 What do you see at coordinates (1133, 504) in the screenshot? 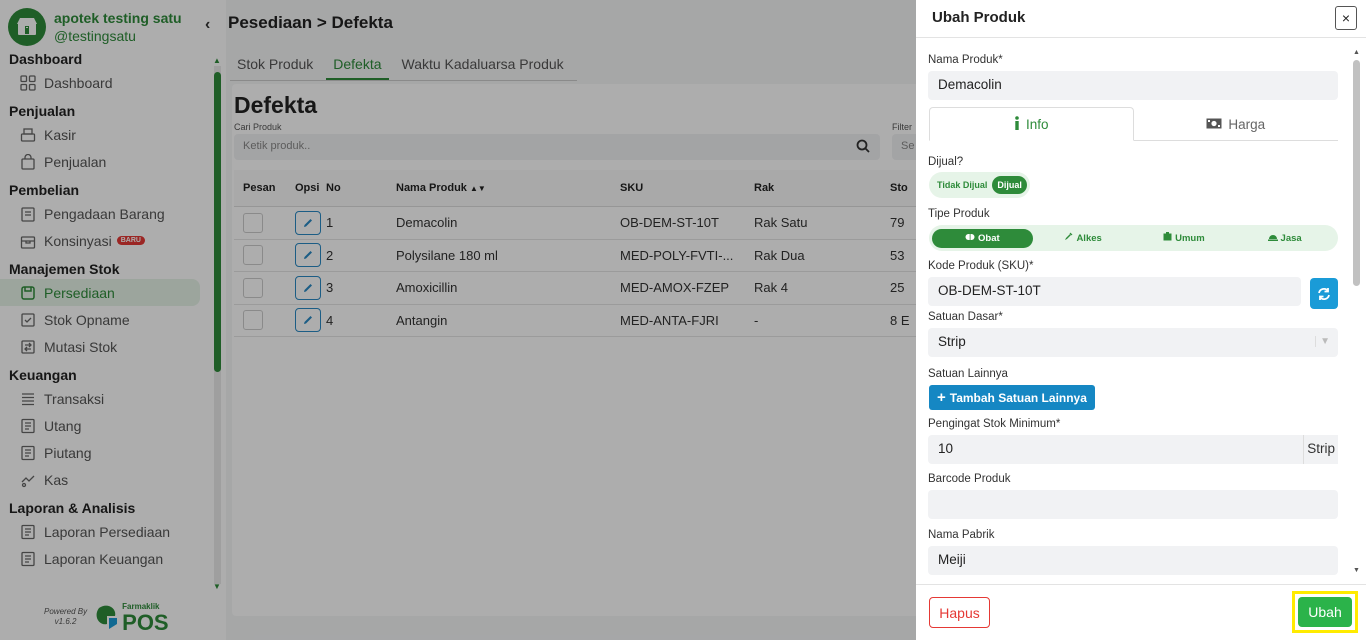
I see `barcode-input` at bounding box center [1133, 504].